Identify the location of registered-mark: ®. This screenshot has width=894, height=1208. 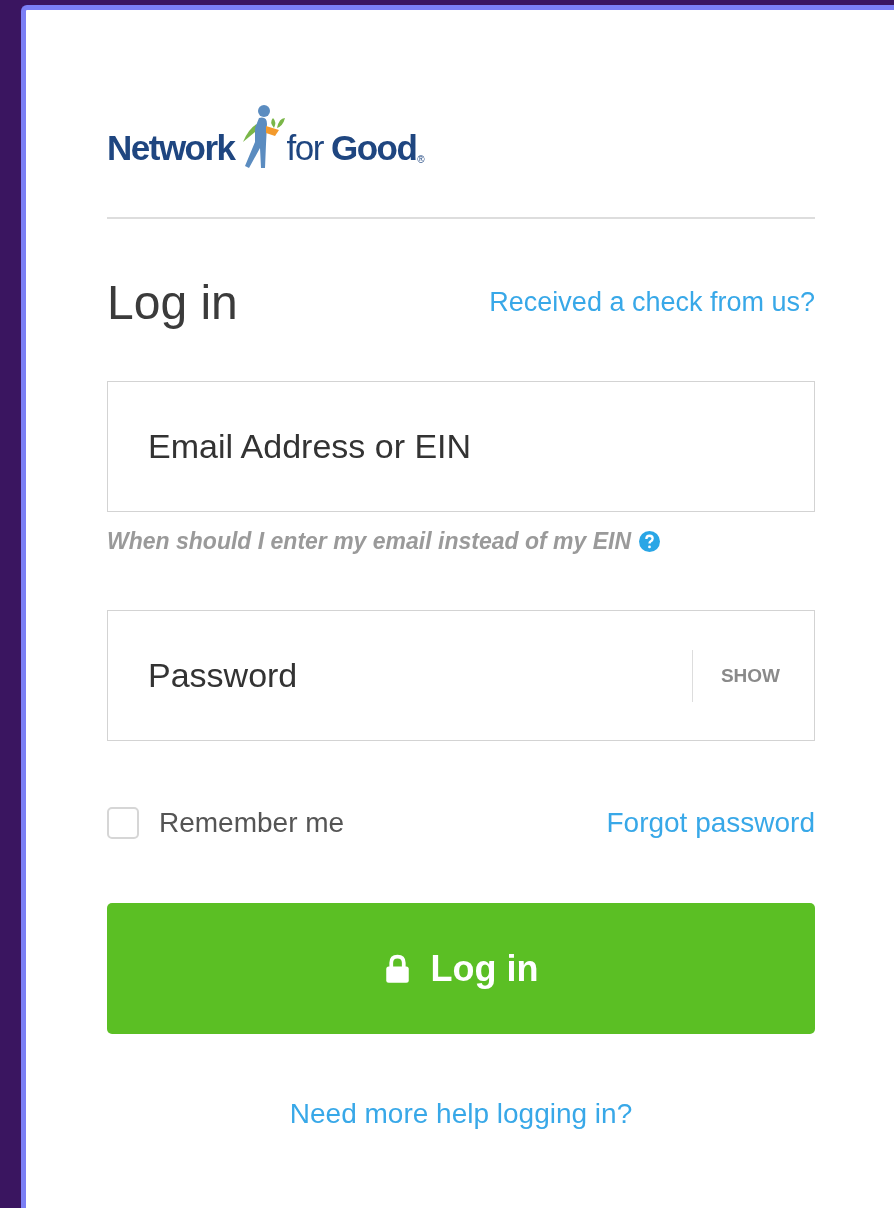
(421, 159).